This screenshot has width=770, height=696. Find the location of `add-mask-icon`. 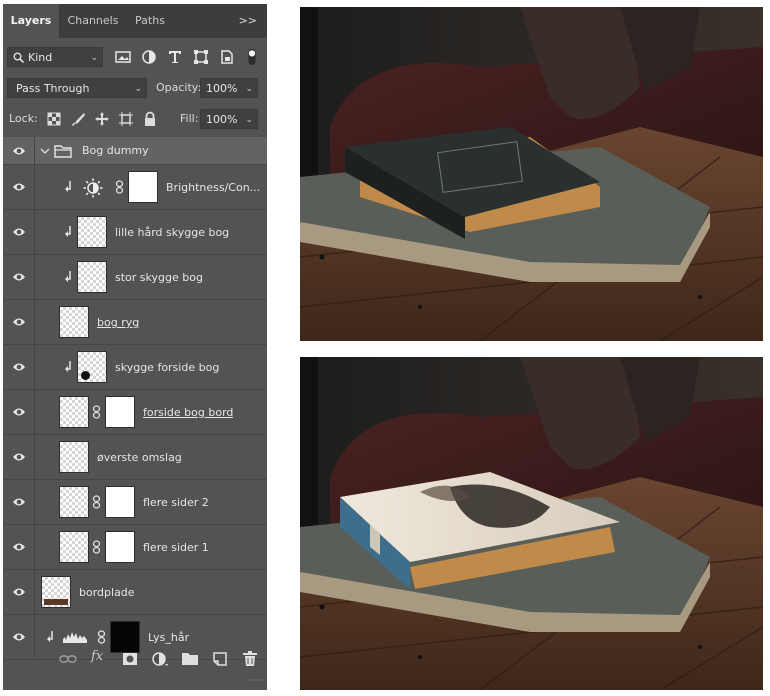

add-mask-icon is located at coordinates (130, 659).